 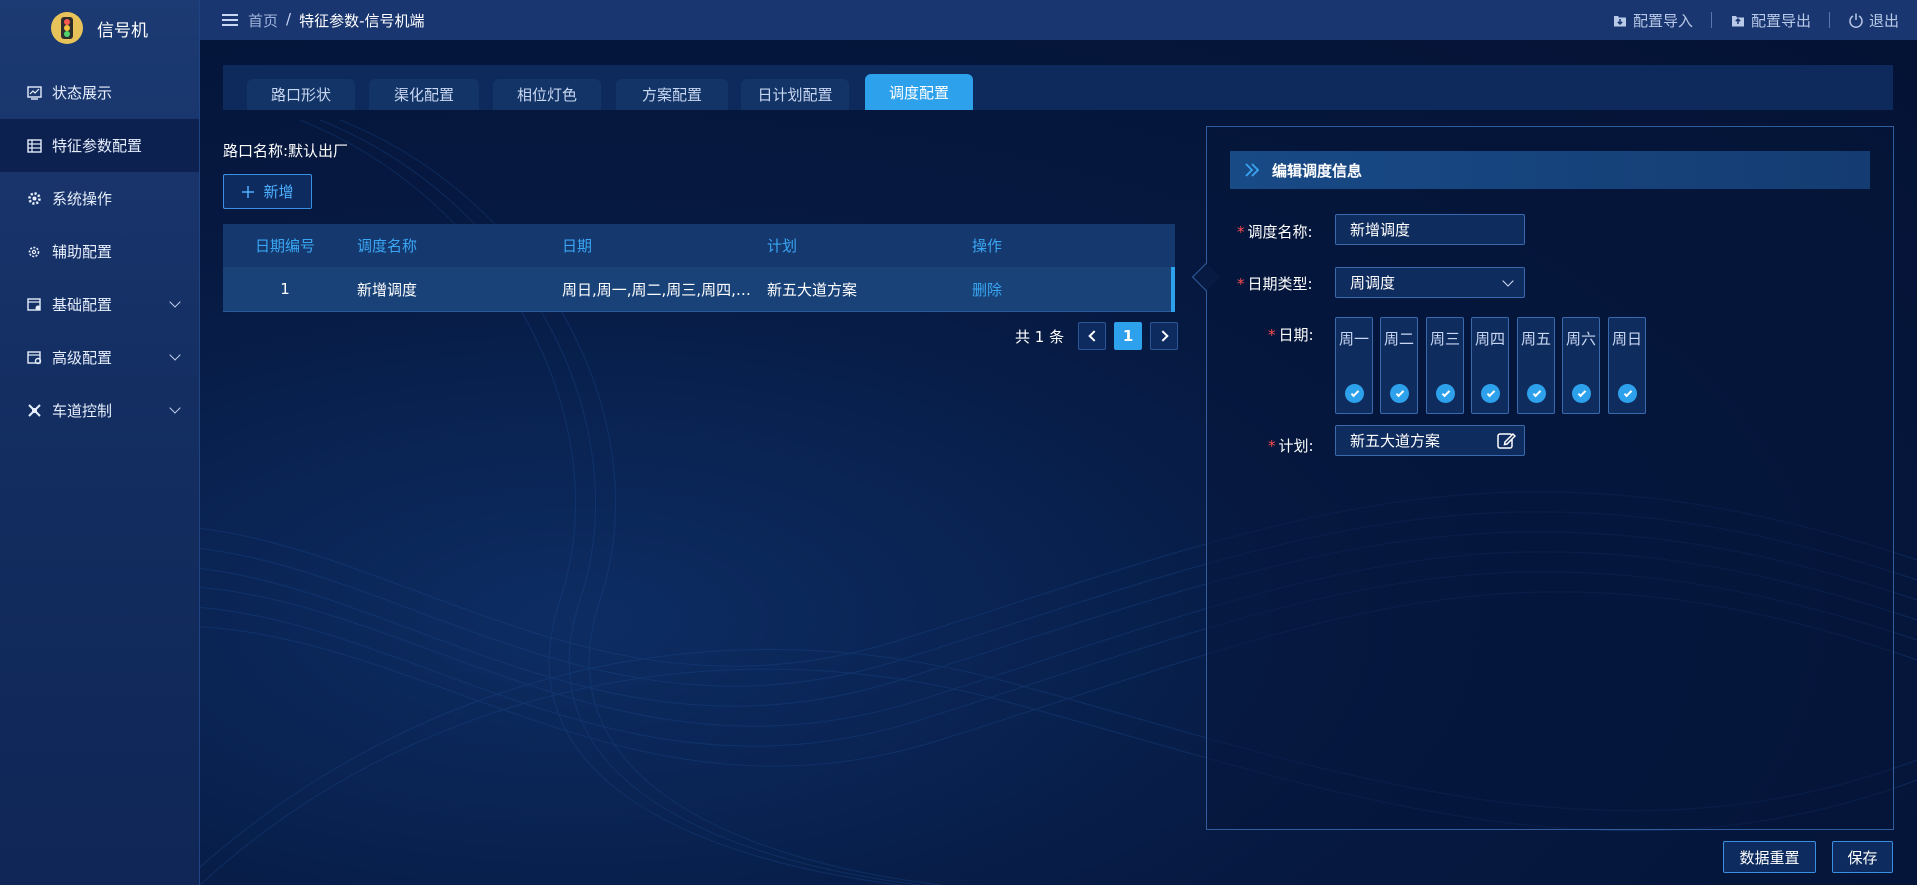 I want to click on logout-label: 退出, so click(x=1883, y=20).